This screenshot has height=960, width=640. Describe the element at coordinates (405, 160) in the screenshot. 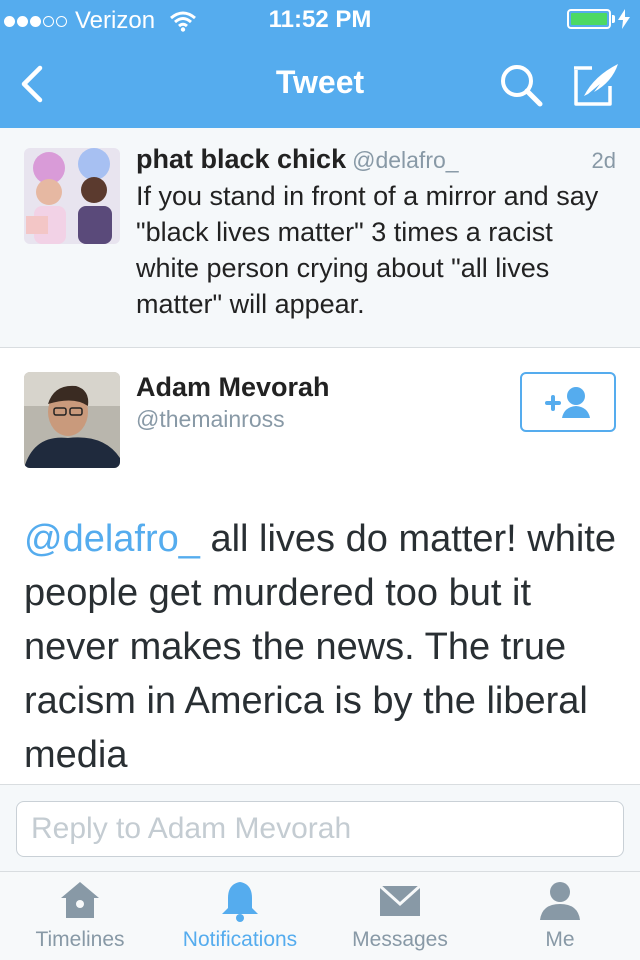

I see `author-handle: @delafro_` at that location.